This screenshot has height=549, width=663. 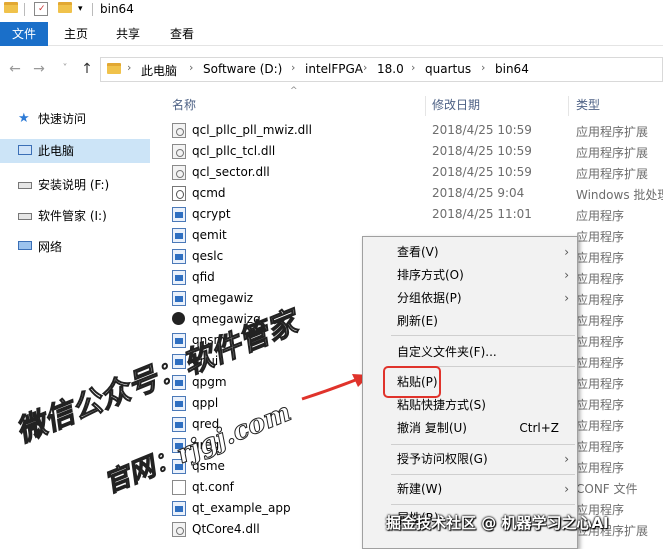 I want to click on file-row: qcrypt 2018/4/25 11:01 应用程序, so click(x=411, y=214).